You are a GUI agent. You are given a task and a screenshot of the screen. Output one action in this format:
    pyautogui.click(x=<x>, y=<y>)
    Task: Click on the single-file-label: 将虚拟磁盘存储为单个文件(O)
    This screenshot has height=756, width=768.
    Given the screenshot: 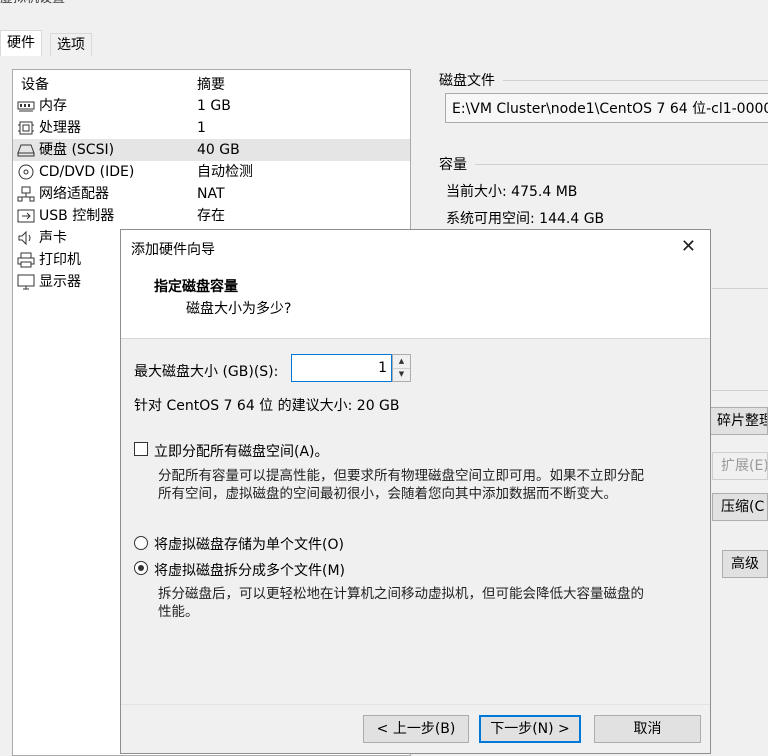 What is the action you would take?
    pyautogui.click(x=249, y=544)
    